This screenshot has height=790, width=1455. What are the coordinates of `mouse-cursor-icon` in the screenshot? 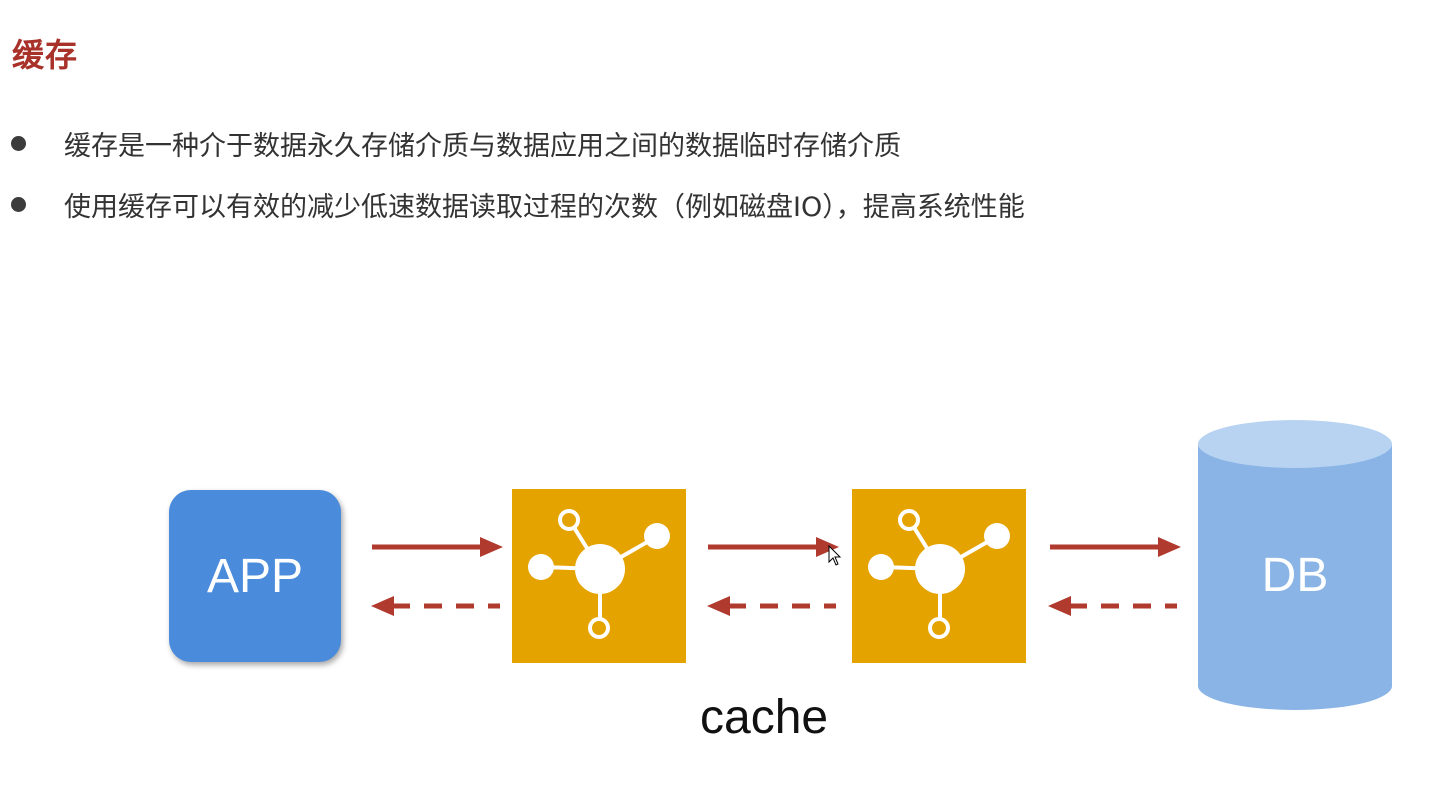 It's located at (835, 555).